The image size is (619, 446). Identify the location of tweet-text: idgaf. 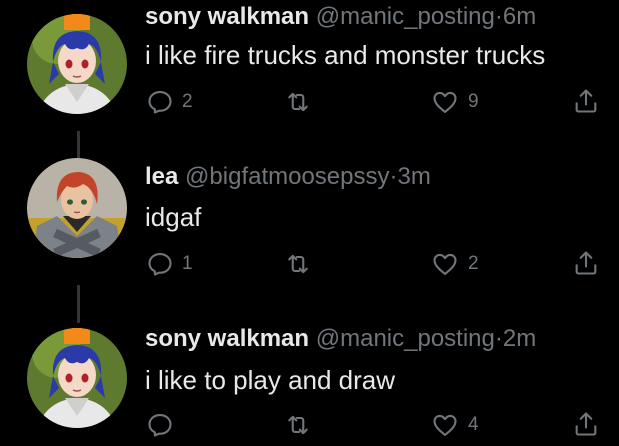
(173, 217).